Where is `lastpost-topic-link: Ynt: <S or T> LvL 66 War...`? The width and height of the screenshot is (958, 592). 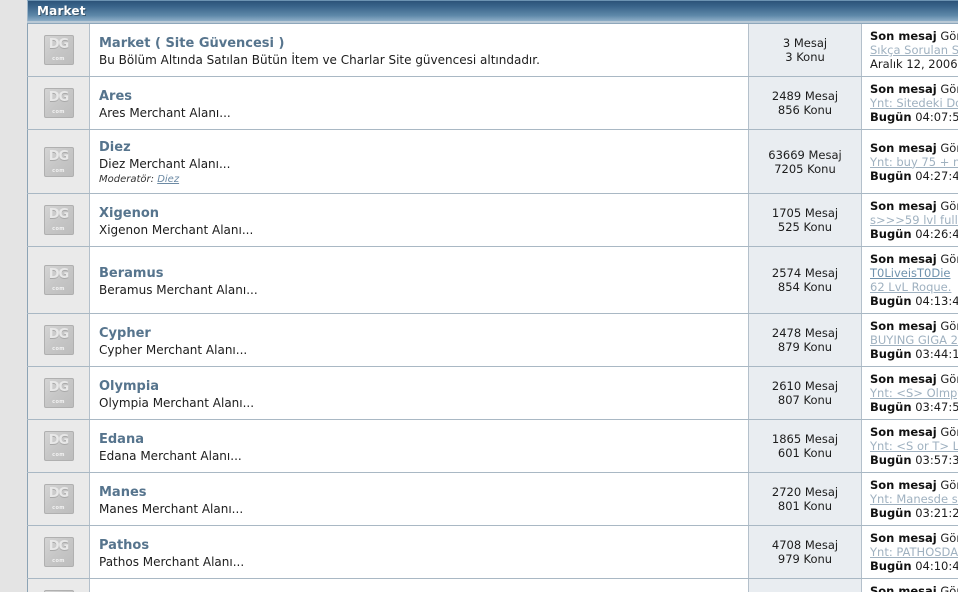 lastpost-topic-link: Ynt: <S or T> LvL 66 War... is located at coordinates (914, 446).